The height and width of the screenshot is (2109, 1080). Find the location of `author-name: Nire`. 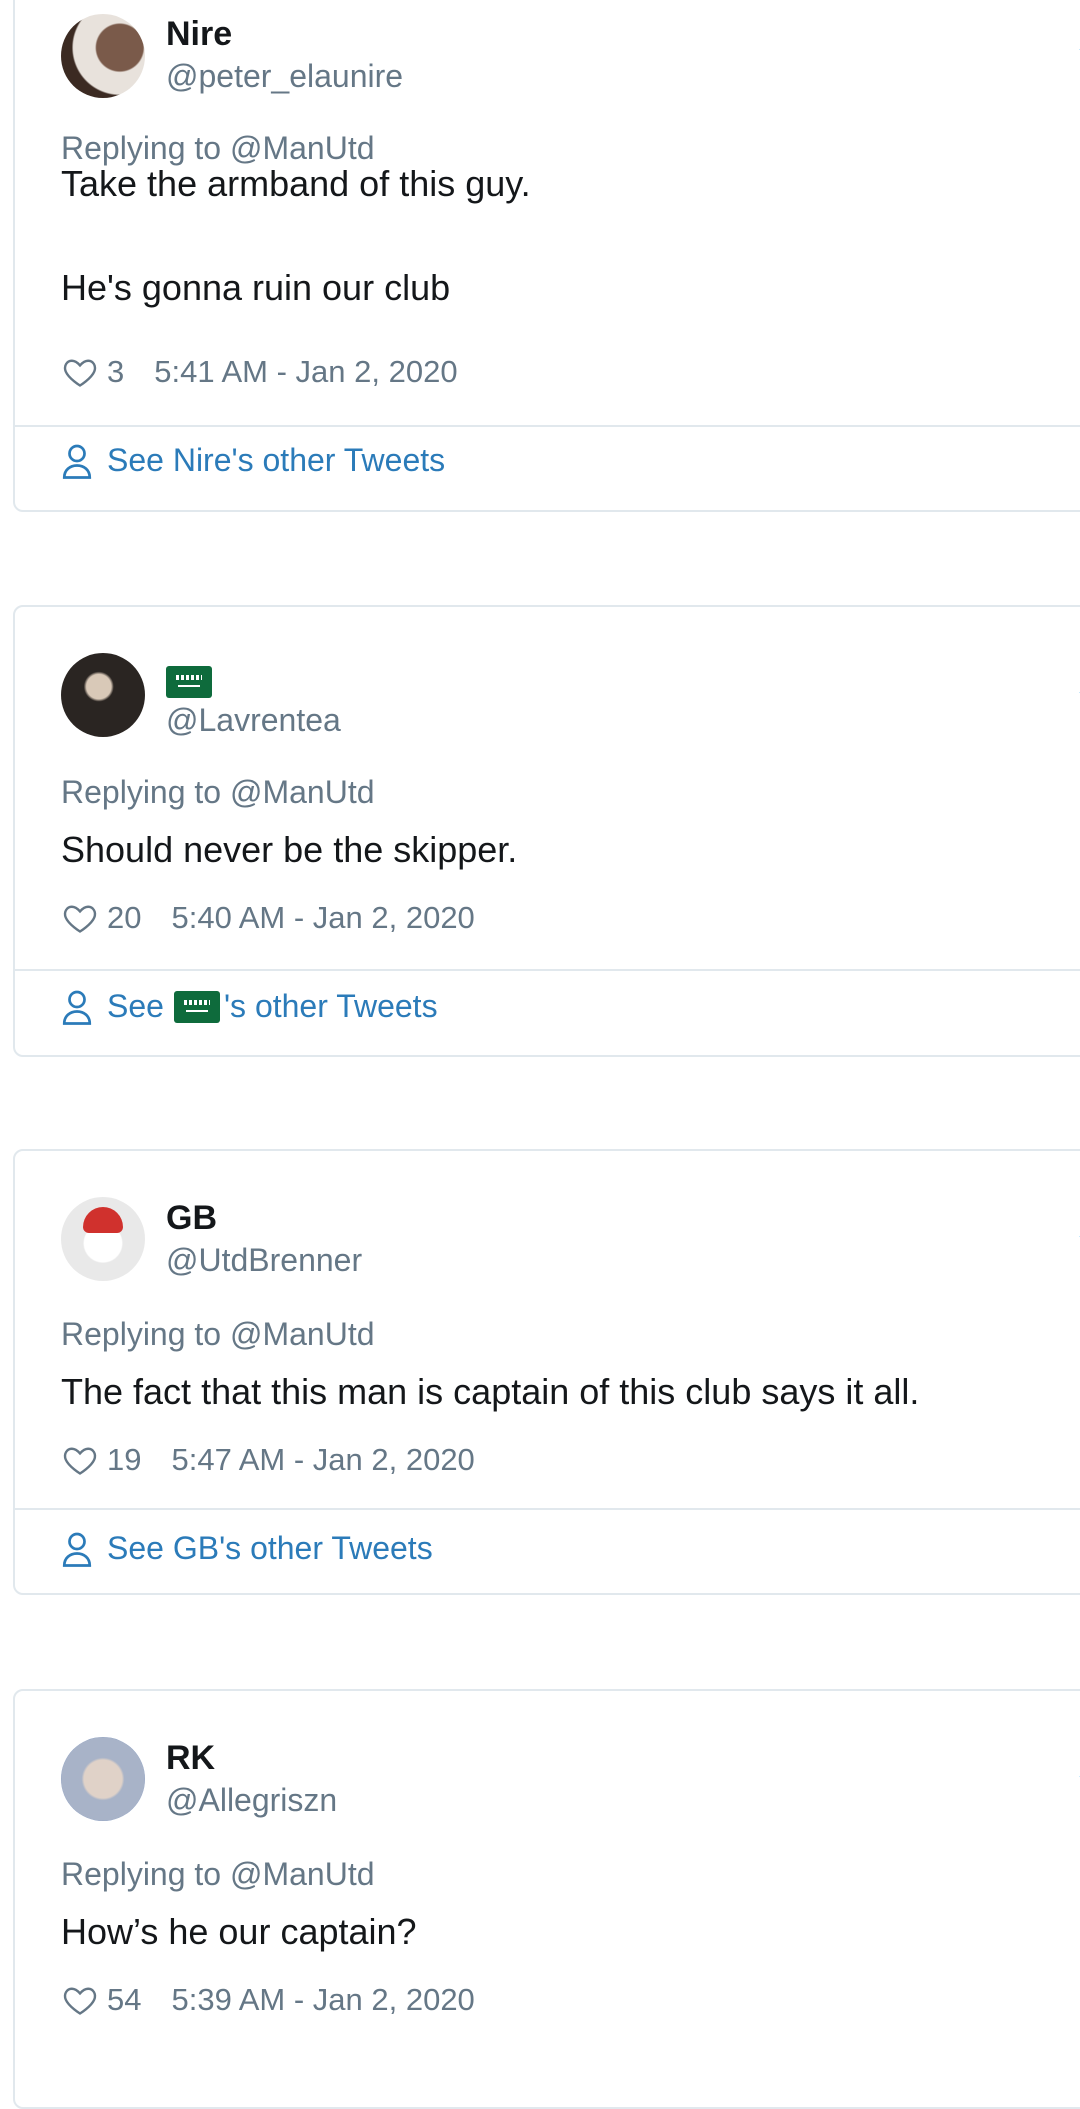

author-name: Nire is located at coordinates (199, 34).